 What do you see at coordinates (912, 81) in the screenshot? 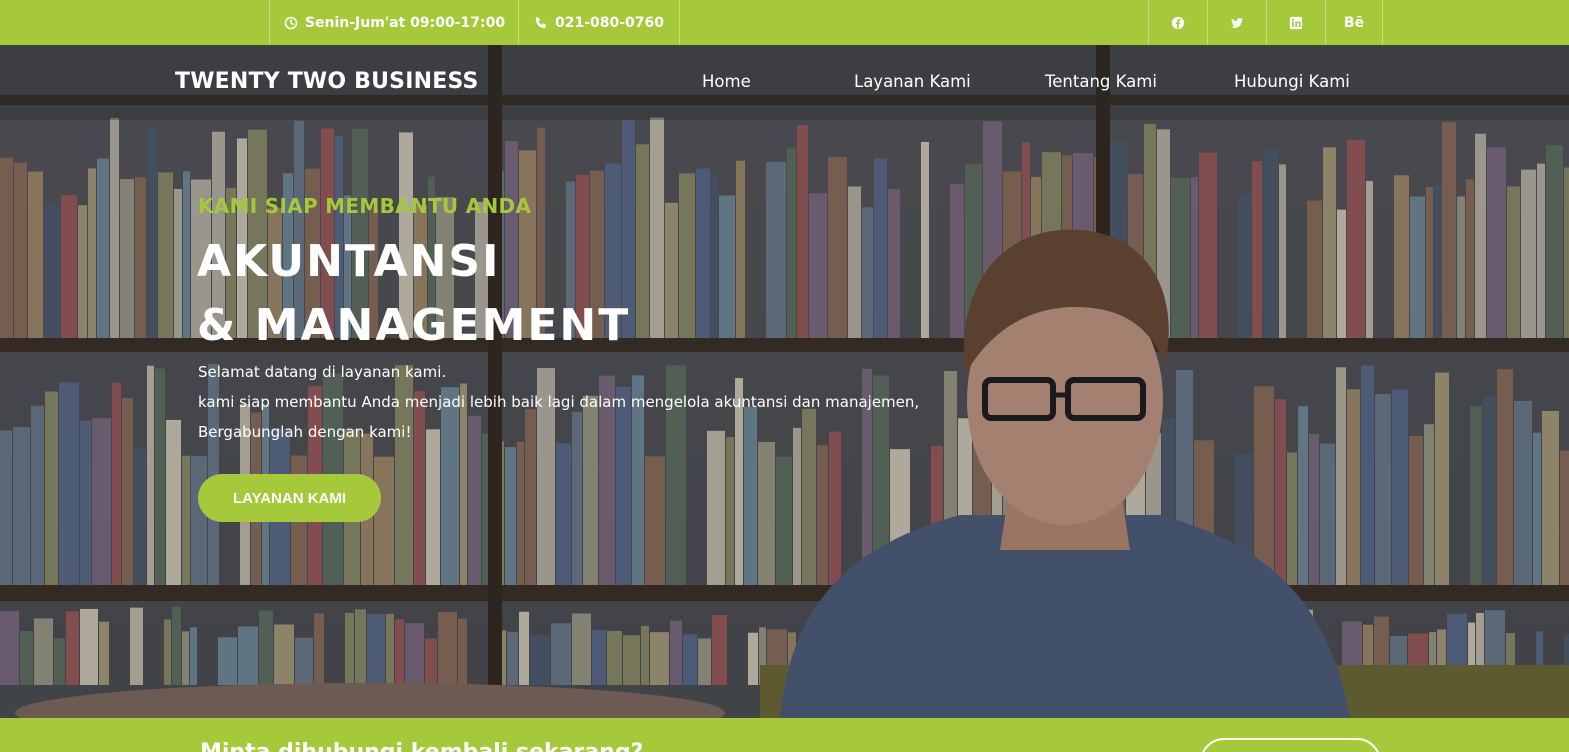
I see `nav-link-layanan-kami: Layanan Kami` at bounding box center [912, 81].